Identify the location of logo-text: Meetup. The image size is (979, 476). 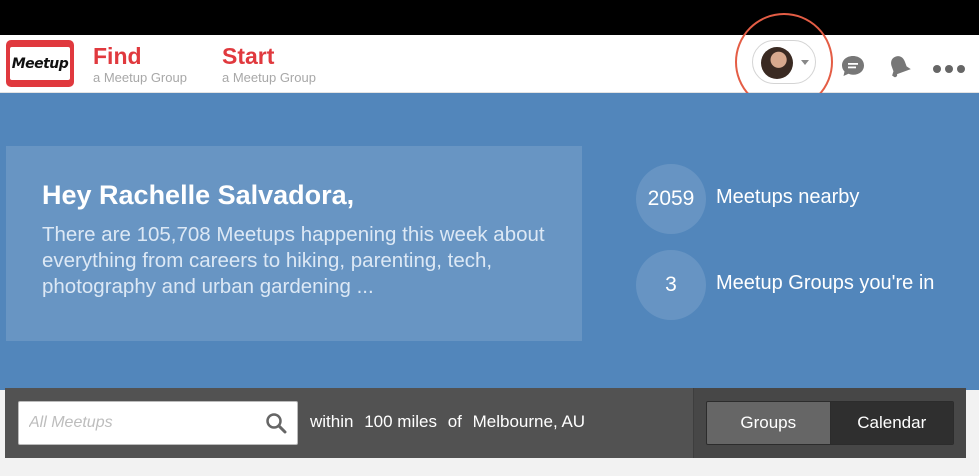
(40, 63).